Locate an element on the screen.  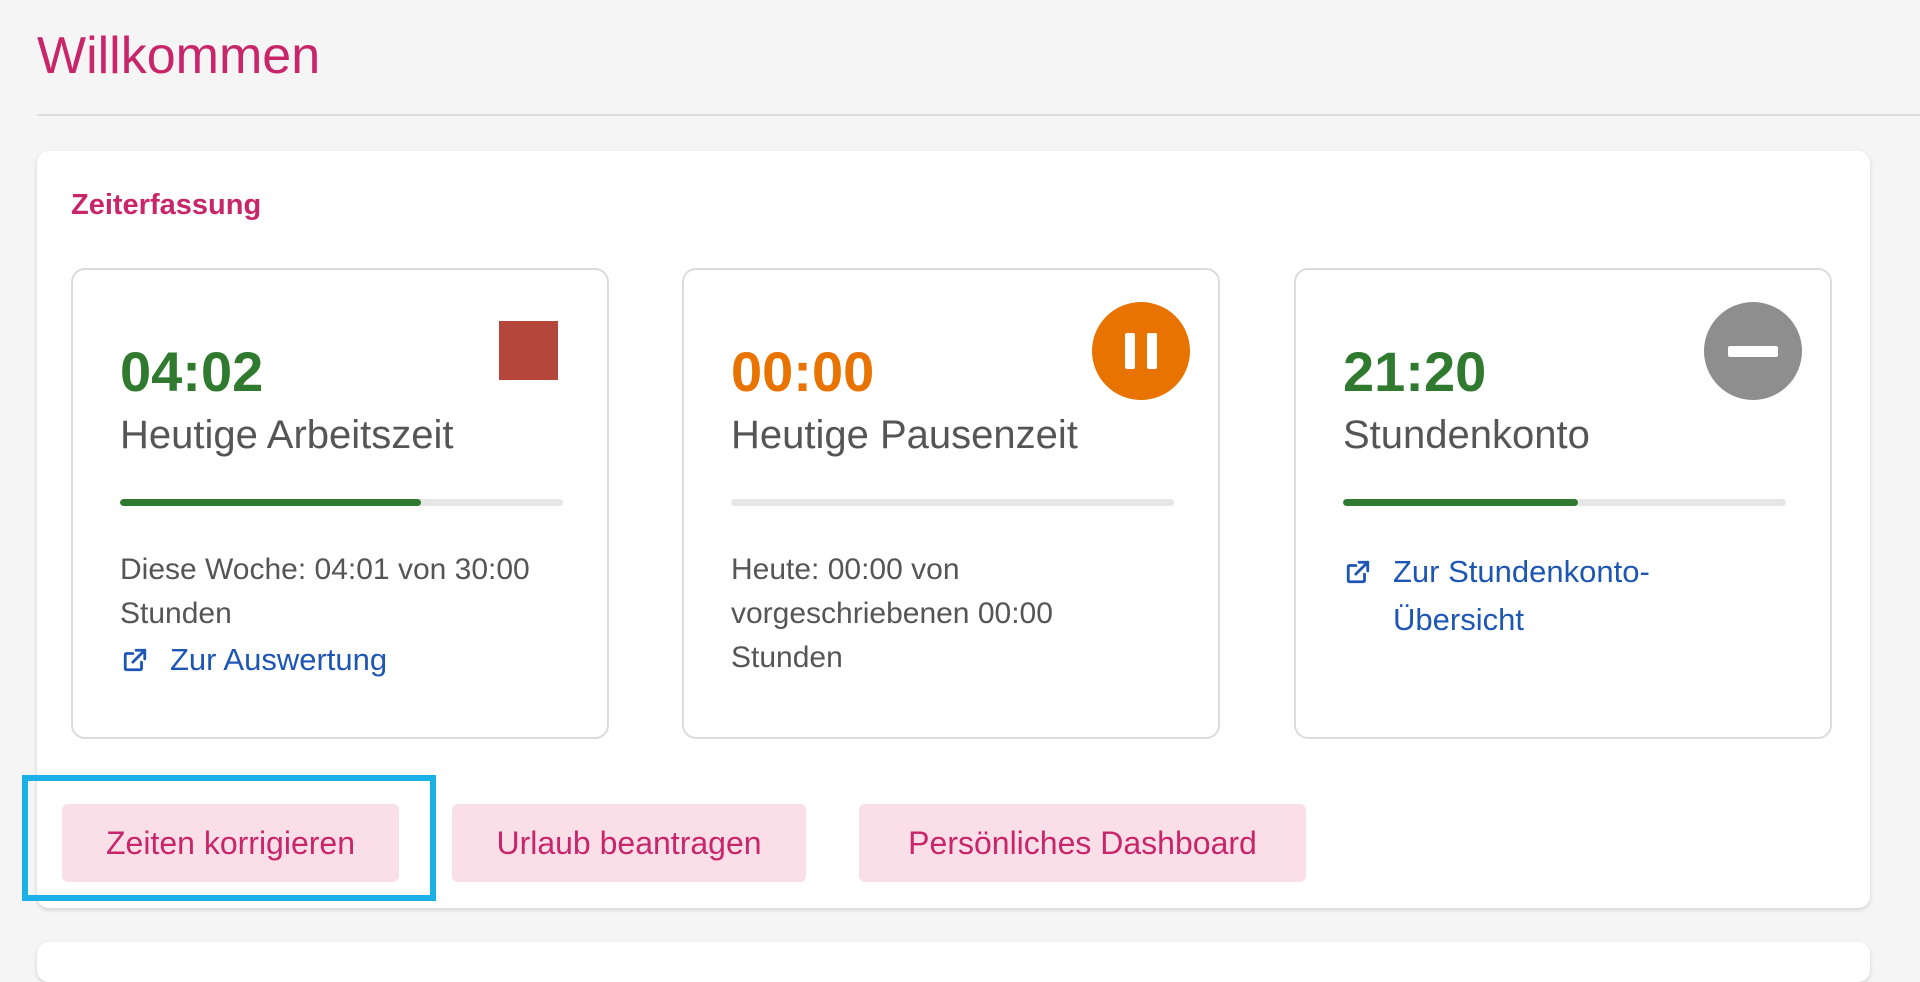
stop-button is located at coordinates (528, 350).